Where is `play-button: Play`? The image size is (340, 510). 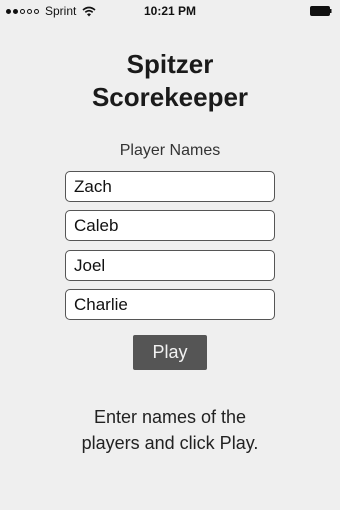 play-button: Play is located at coordinates (170, 352).